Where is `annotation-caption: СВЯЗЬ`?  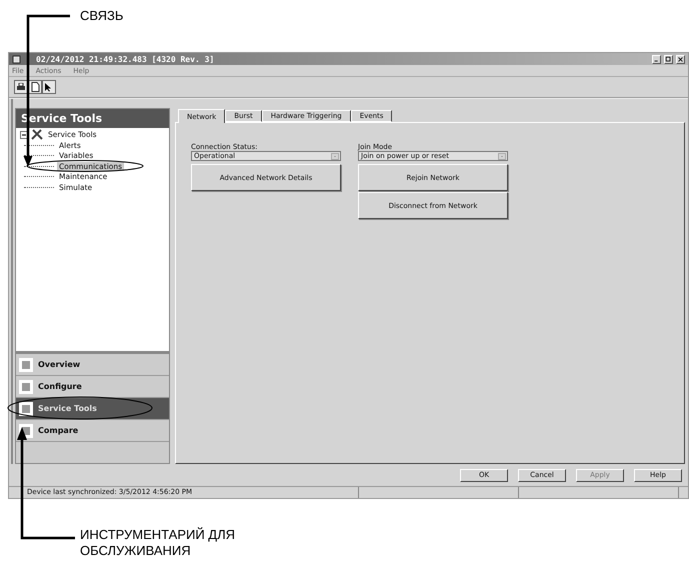
annotation-caption: СВЯЗЬ is located at coordinates (102, 16).